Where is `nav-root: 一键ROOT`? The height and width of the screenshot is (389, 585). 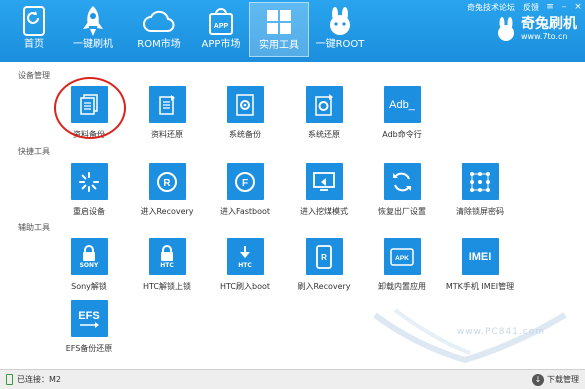 nav-root: 一键ROOT is located at coordinates (340, 29).